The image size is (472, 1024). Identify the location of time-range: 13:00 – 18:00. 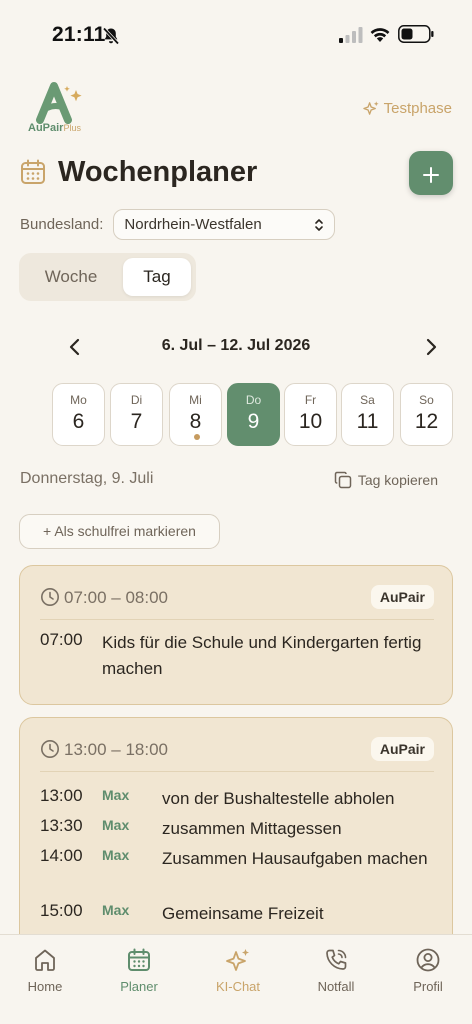
(116, 749).